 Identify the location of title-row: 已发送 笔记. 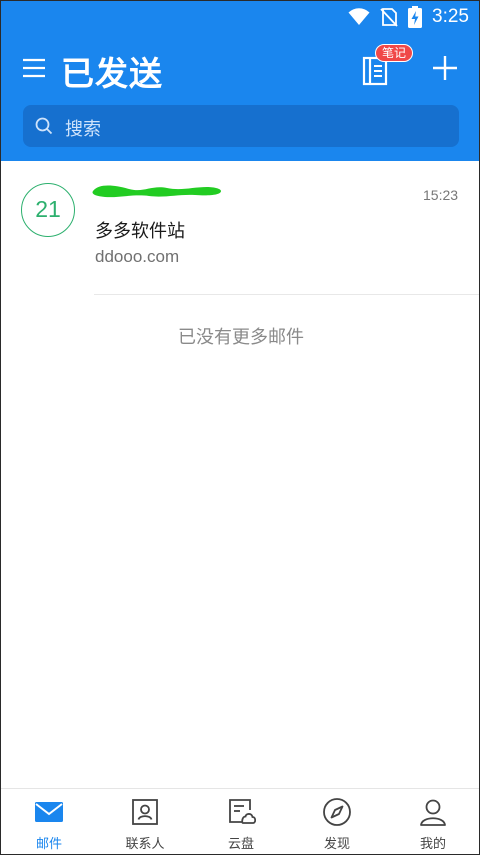
(240, 69).